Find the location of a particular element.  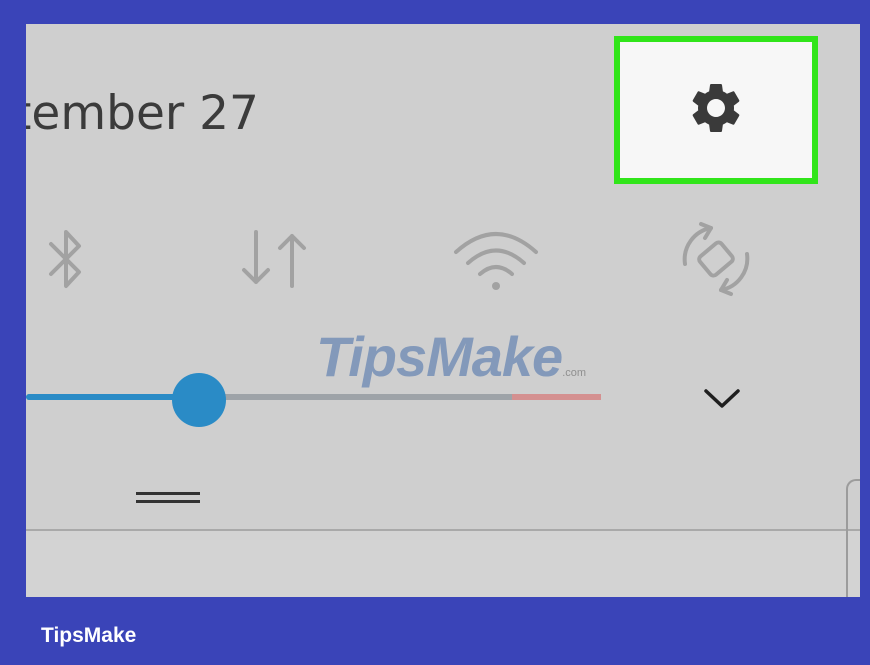

date-label: tember 27 is located at coordinates (142, 113).